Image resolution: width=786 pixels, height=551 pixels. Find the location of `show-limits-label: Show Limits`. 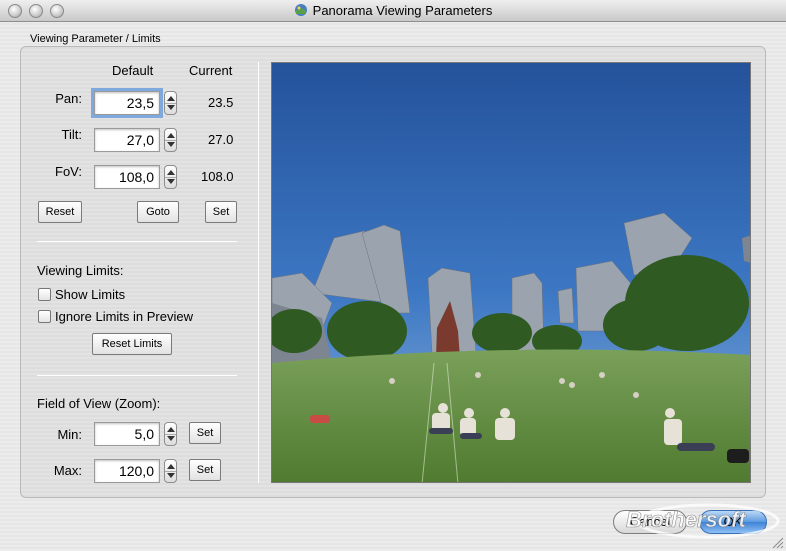

show-limits-label: Show Limits is located at coordinates (90, 294).